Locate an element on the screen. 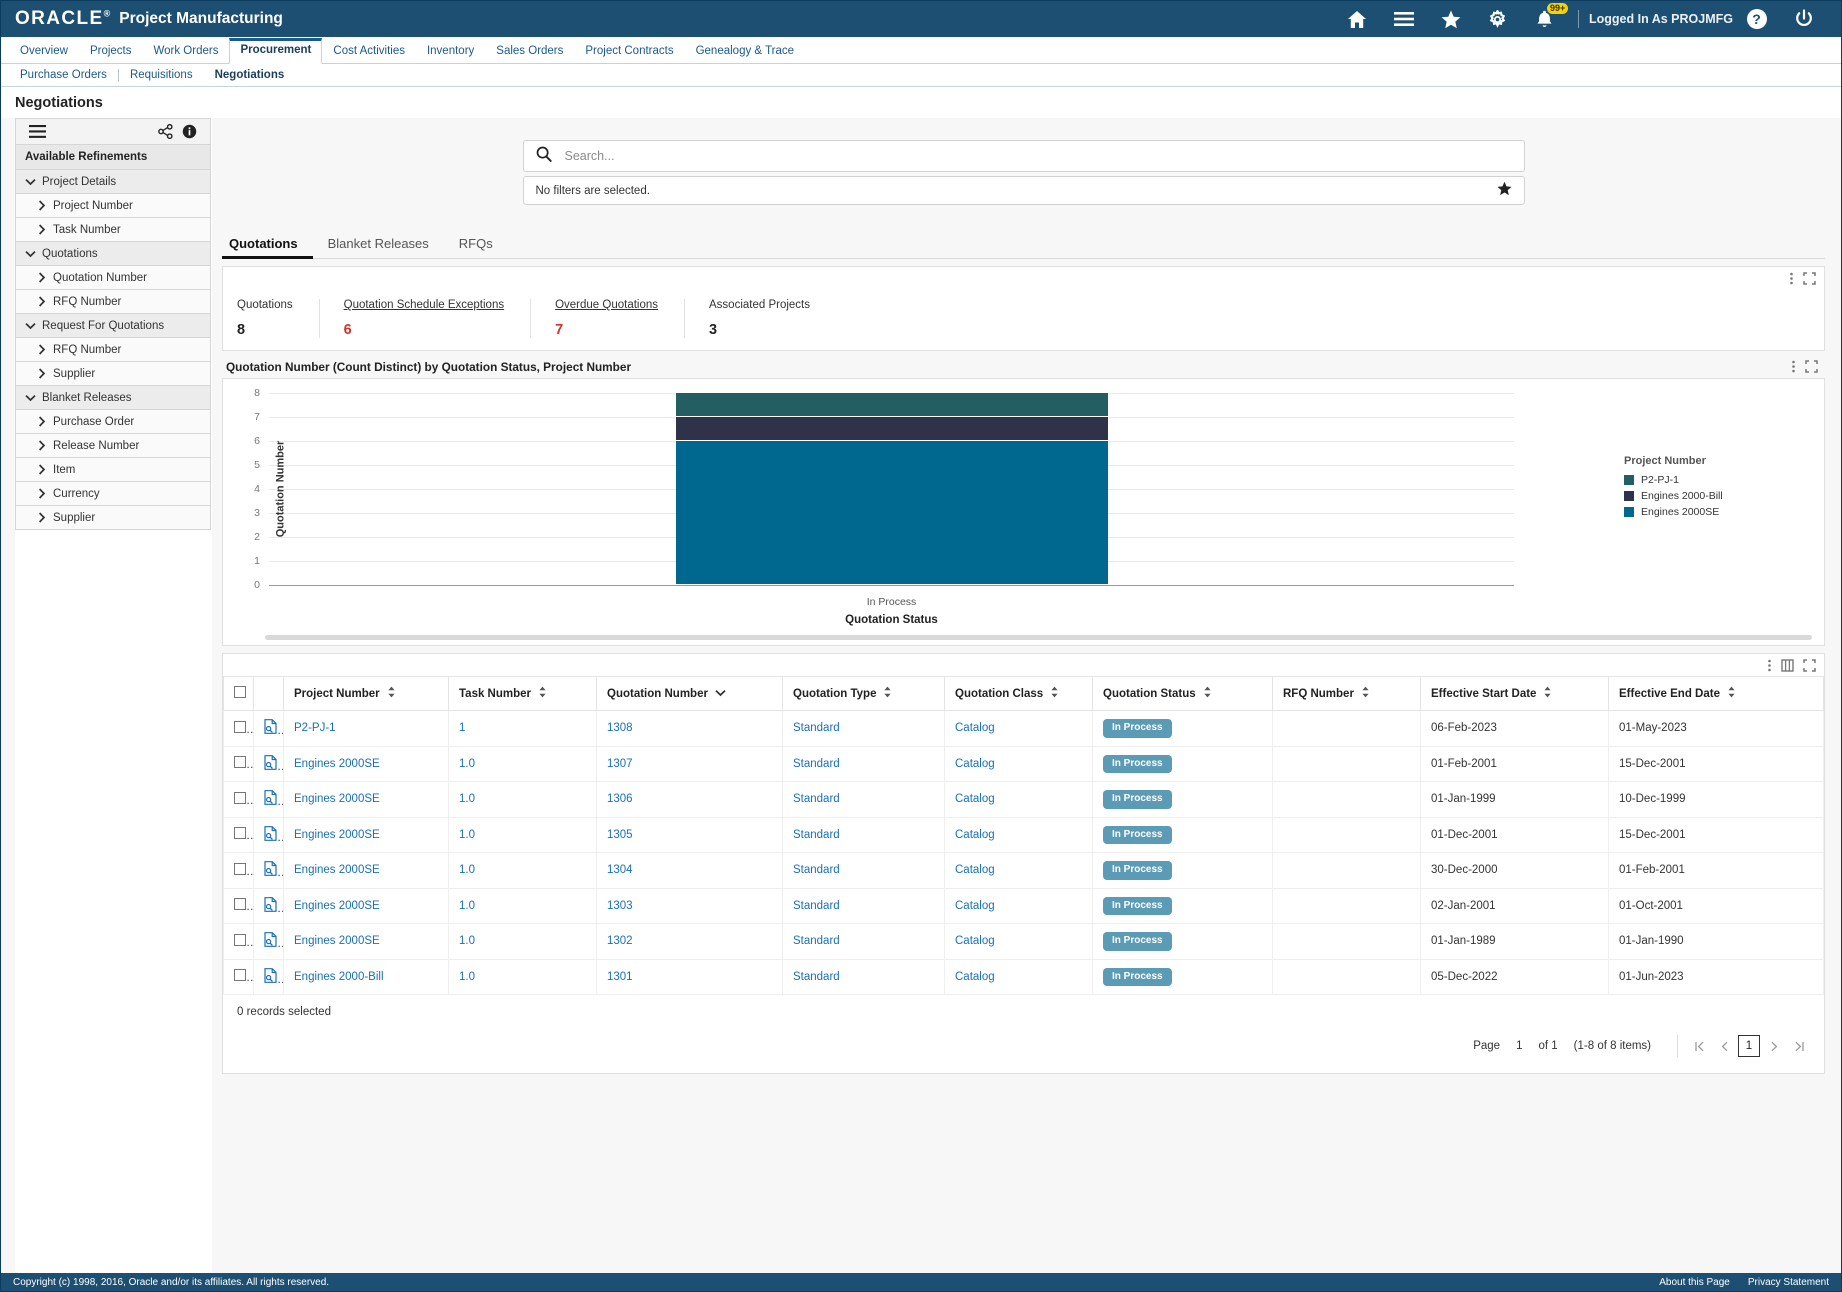 Image resolution: width=1842 pixels, height=1292 pixels. privacy-statement-link: Privacy Statement is located at coordinates (1788, 1282).